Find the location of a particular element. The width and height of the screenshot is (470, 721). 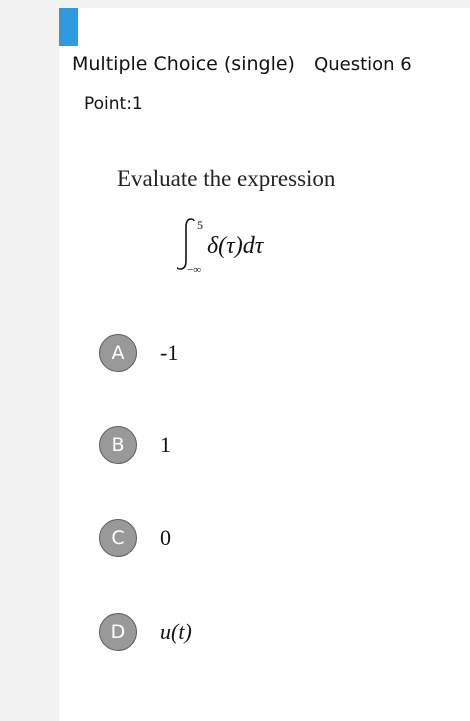

integral-formula: 5 −∞ δ(τ)dτ is located at coordinates (221, 246).